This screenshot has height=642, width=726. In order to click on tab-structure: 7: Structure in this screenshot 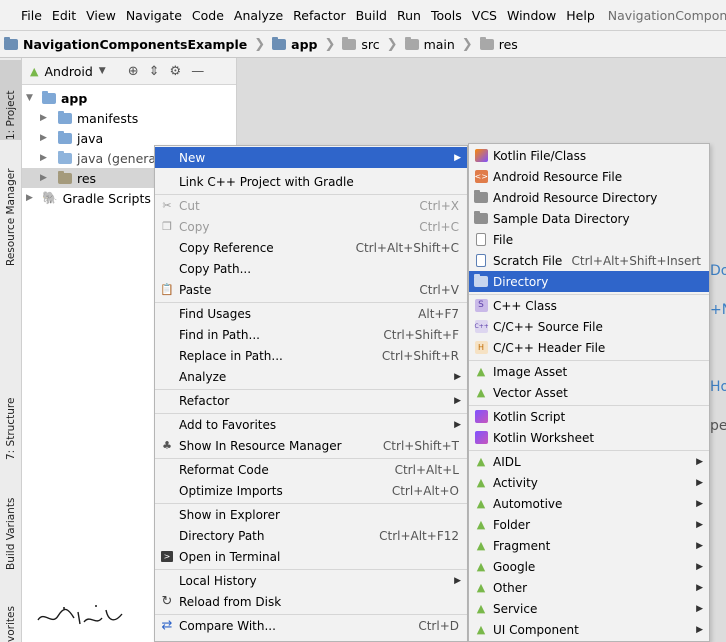, I will do `click(11, 429)`.